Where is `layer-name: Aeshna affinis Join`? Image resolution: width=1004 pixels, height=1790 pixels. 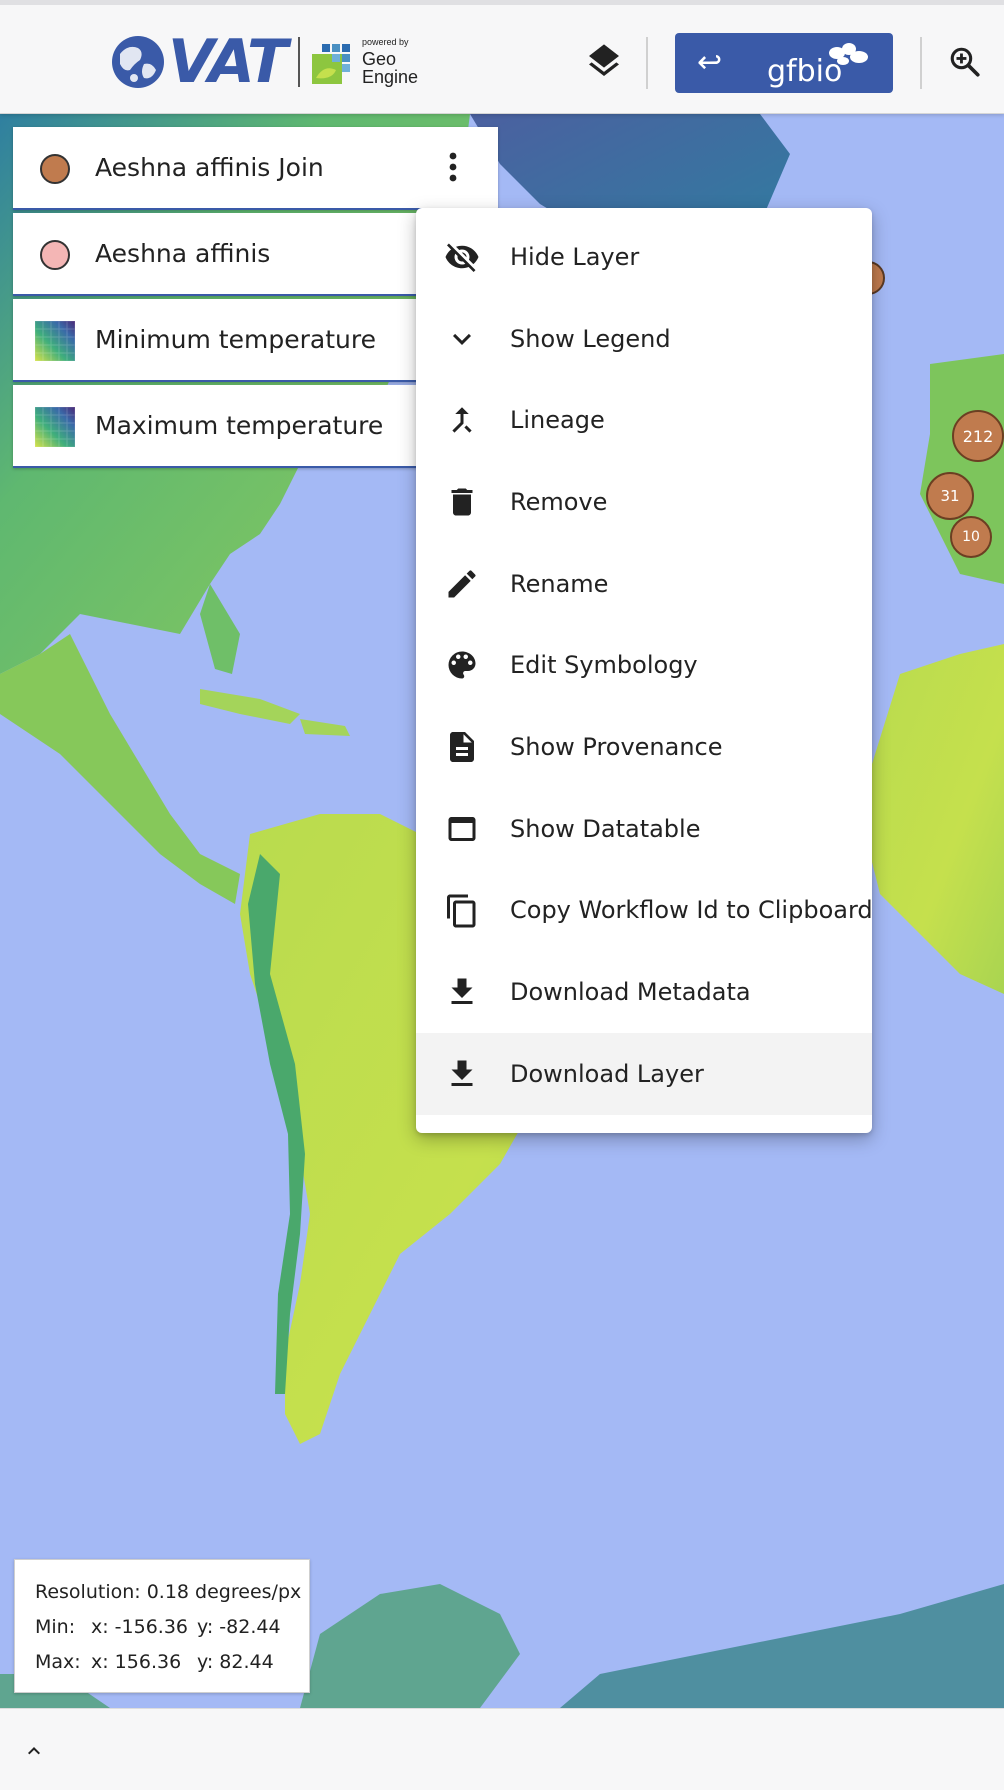
layer-name: Aeshna affinis Join is located at coordinates (209, 167).